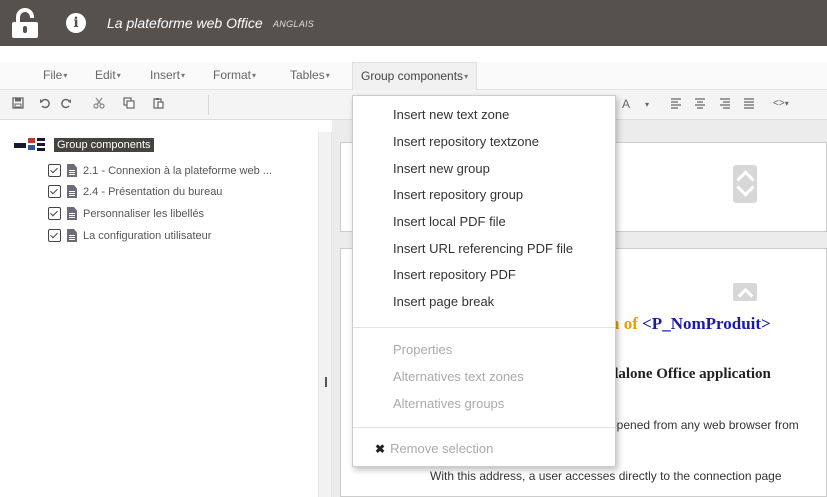 This screenshot has width=827, height=497. I want to click on menu-file: File▾, so click(55, 75).